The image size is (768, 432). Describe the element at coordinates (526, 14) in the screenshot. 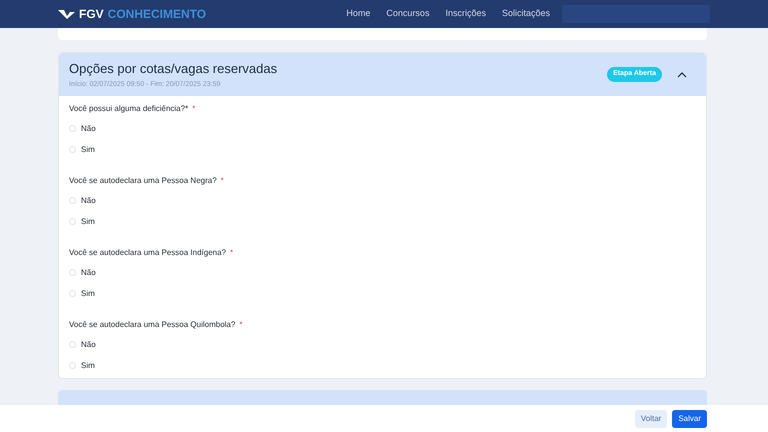

I see `nav-link: Solicitações` at that location.